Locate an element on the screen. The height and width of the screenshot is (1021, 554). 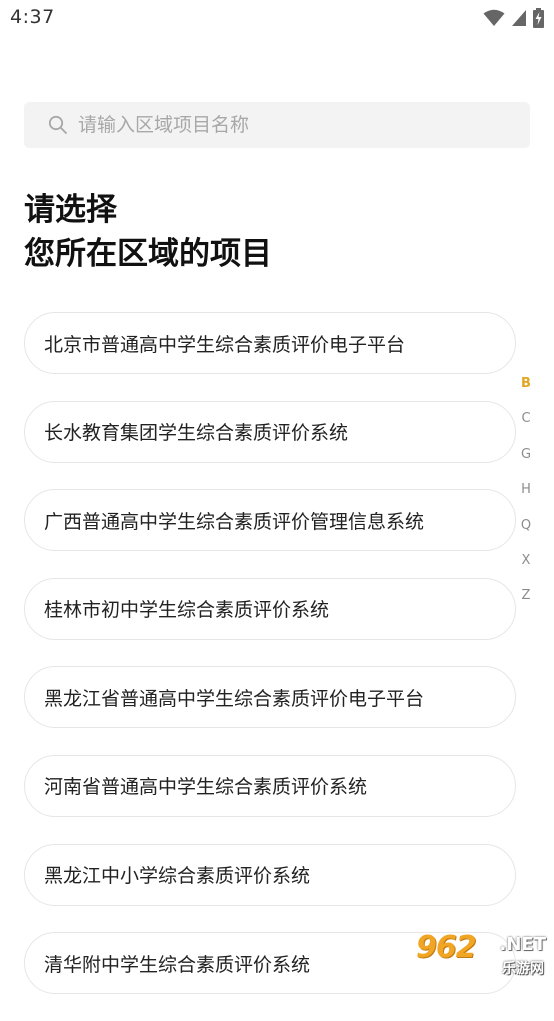
status-time: 4:37 is located at coordinates (32, 17).